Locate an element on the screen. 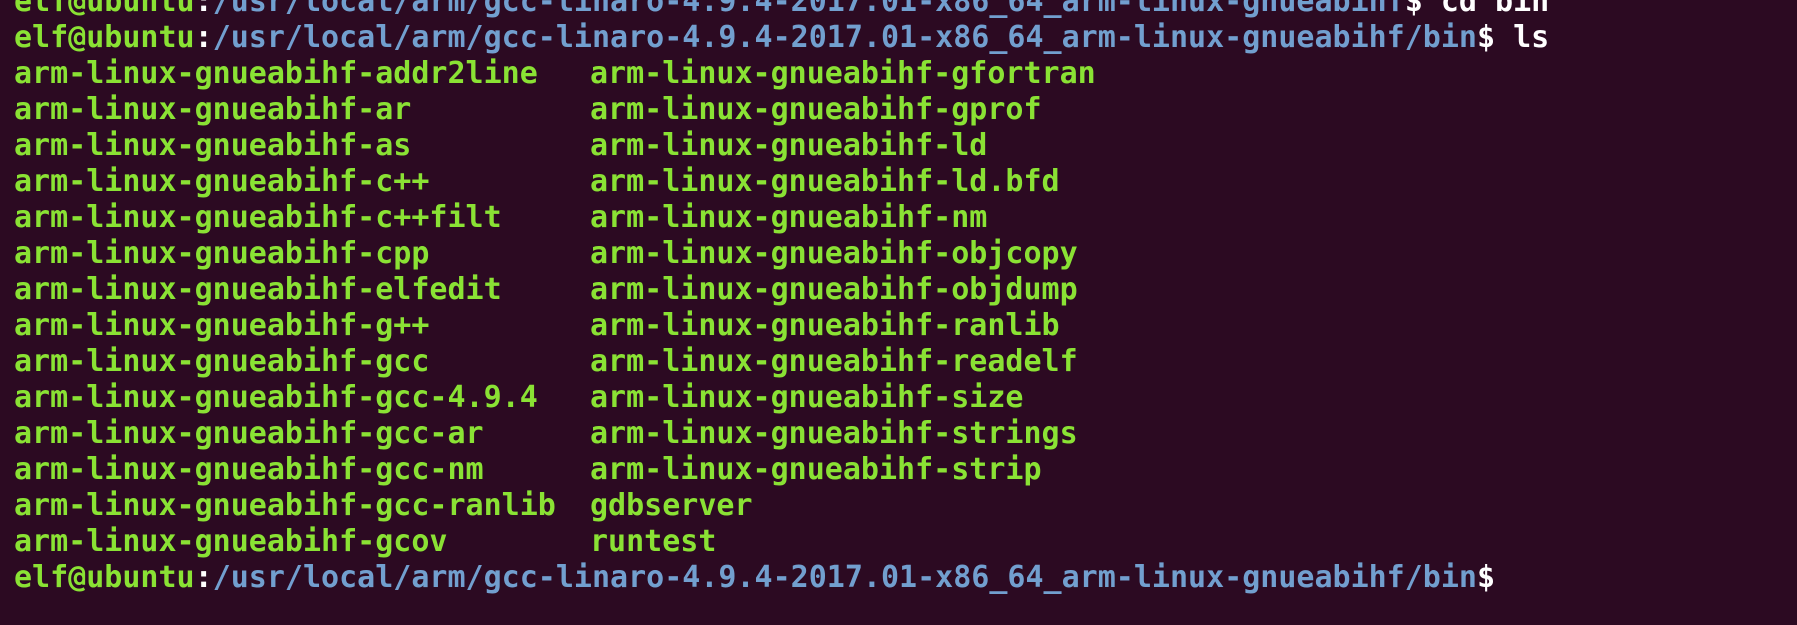 The width and height of the screenshot is (1797, 625). file-entry: arm-linux-gnueabihf-addr2line is located at coordinates (276, 73).